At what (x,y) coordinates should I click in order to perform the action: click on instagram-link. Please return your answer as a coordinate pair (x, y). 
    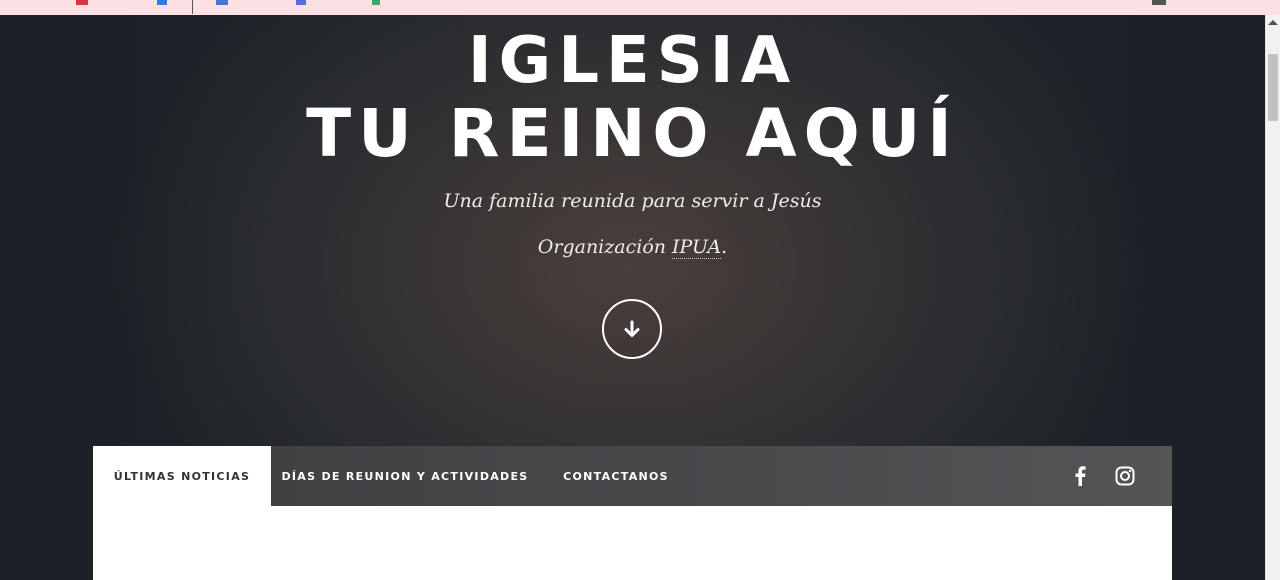
    Looking at the image, I should click on (1125, 476).